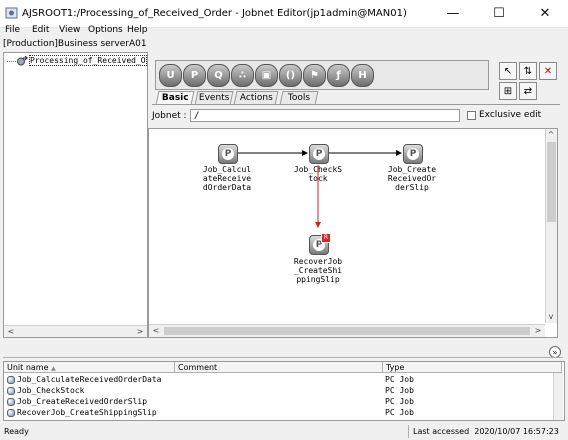 Image resolution: width=568 pixels, height=440 pixels. I want to click on map-vertical-scrollbar: ^ v, so click(551, 226).